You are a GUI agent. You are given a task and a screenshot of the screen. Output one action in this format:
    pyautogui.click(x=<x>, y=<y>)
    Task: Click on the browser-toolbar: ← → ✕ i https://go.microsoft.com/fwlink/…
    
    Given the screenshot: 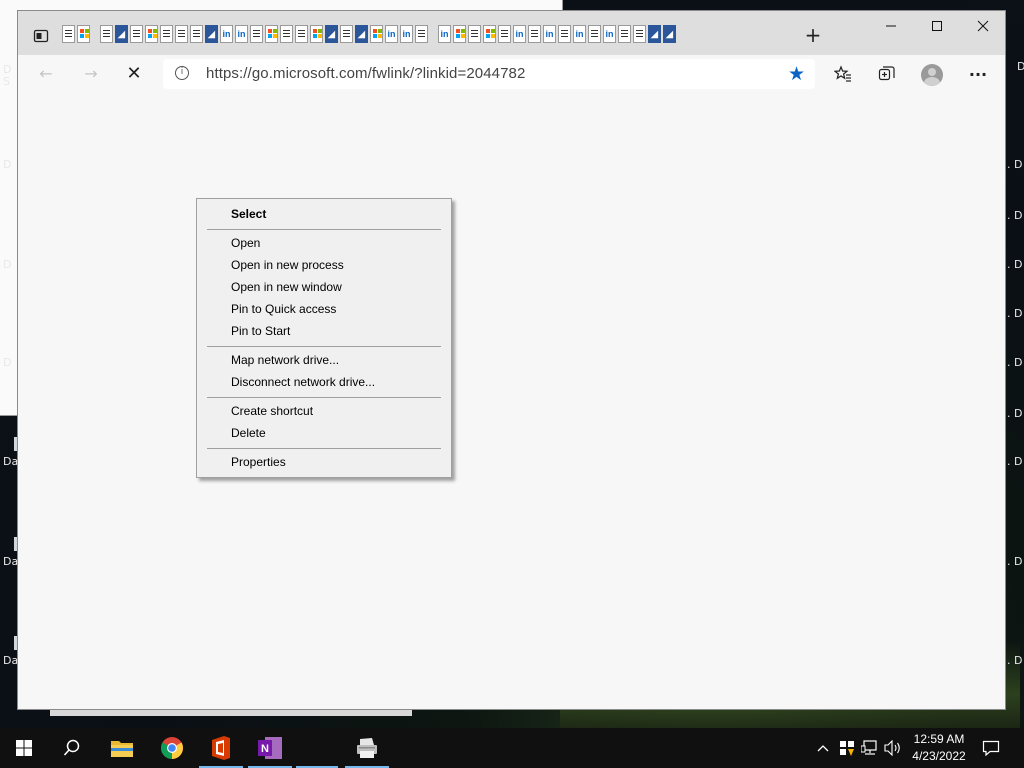 What is the action you would take?
    pyautogui.click(x=511, y=72)
    